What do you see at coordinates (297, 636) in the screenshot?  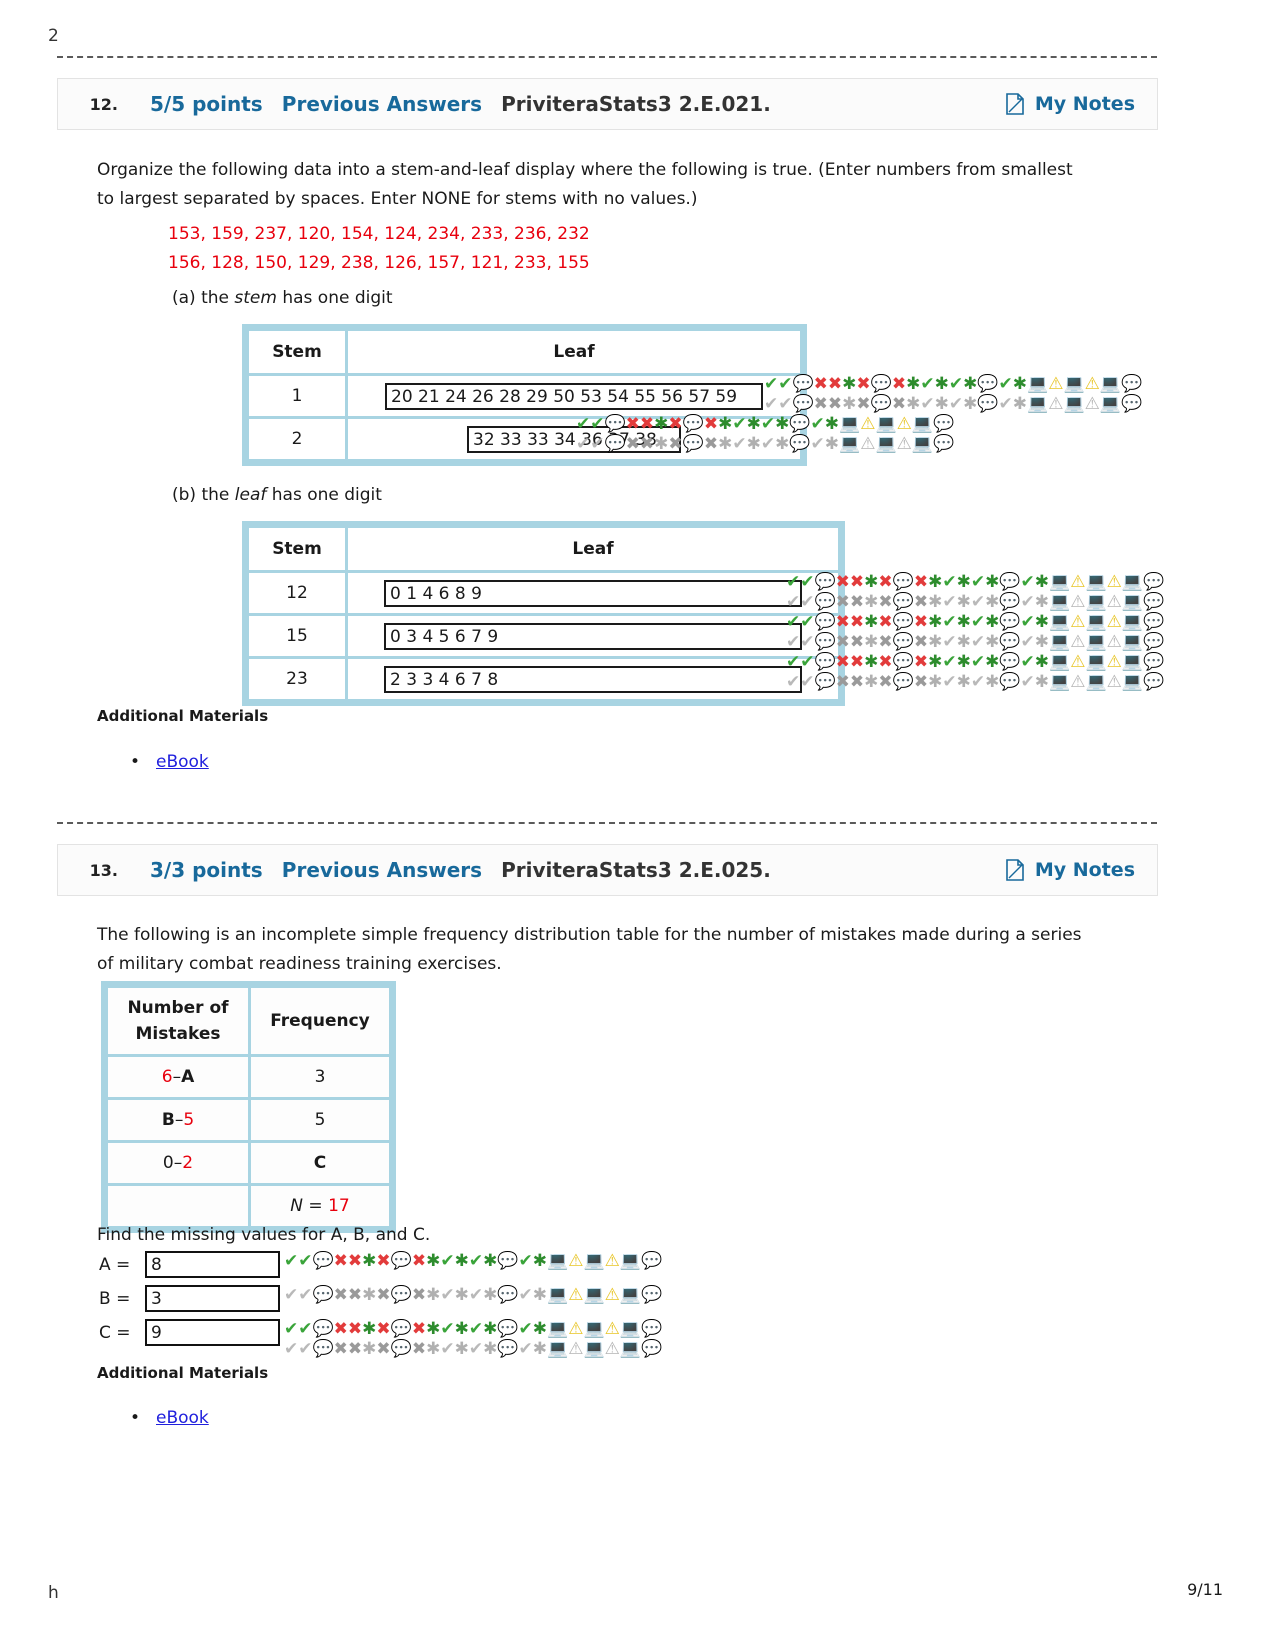 I see `table-b-stem-2: 15` at bounding box center [297, 636].